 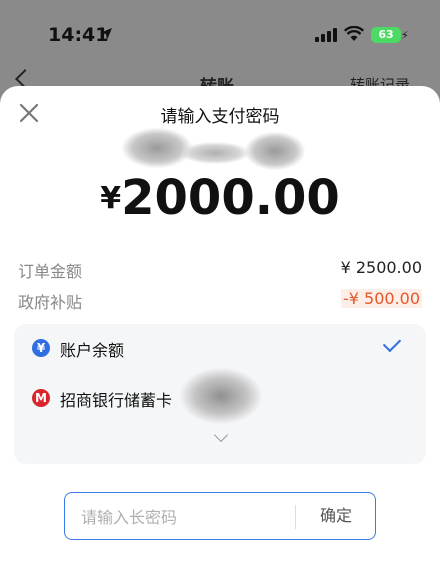 What do you see at coordinates (50, 302) in the screenshot?
I see `subsidy-label: 政府补贴` at bounding box center [50, 302].